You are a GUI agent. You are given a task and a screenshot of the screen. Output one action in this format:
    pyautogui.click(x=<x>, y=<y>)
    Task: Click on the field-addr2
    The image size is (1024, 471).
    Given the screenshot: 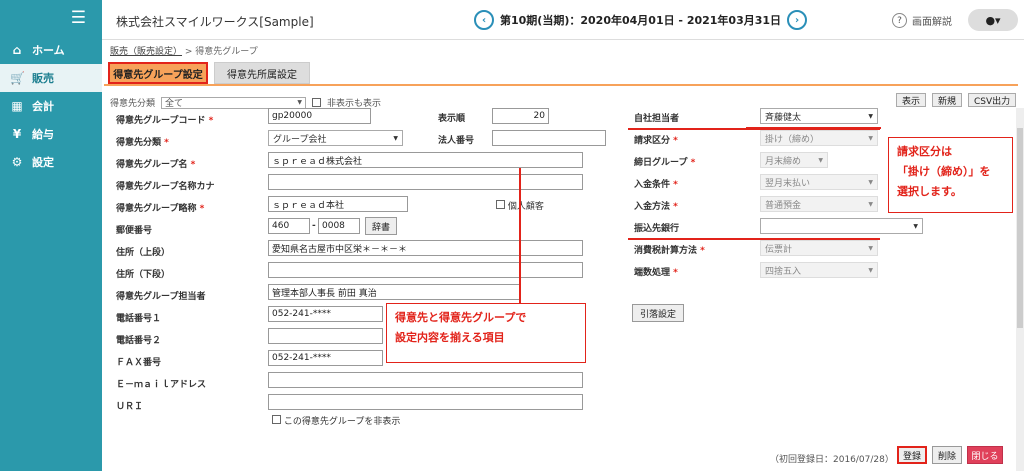 What is the action you would take?
    pyautogui.click(x=425, y=270)
    